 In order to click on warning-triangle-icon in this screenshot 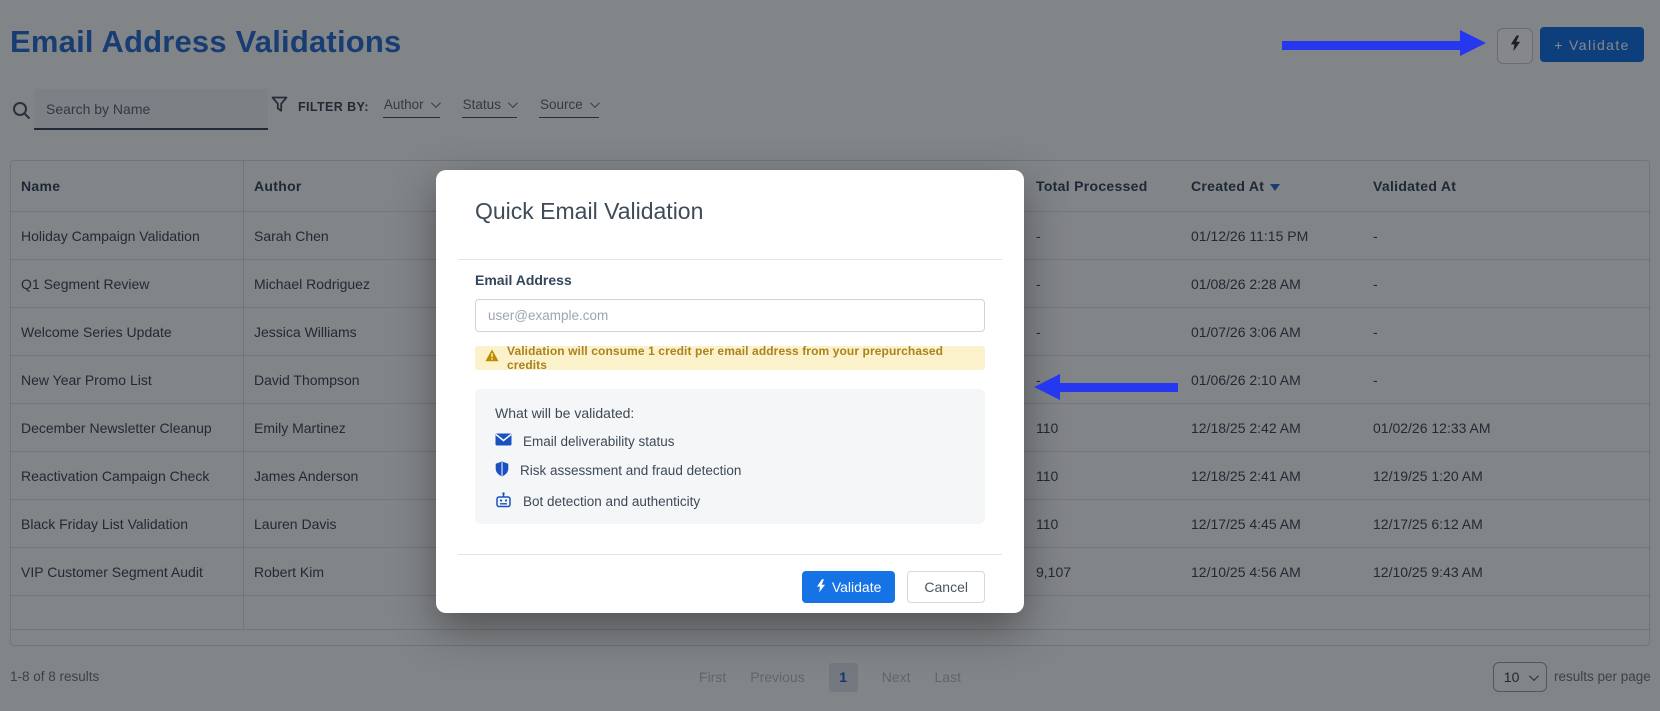, I will do `click(492, 358)`.